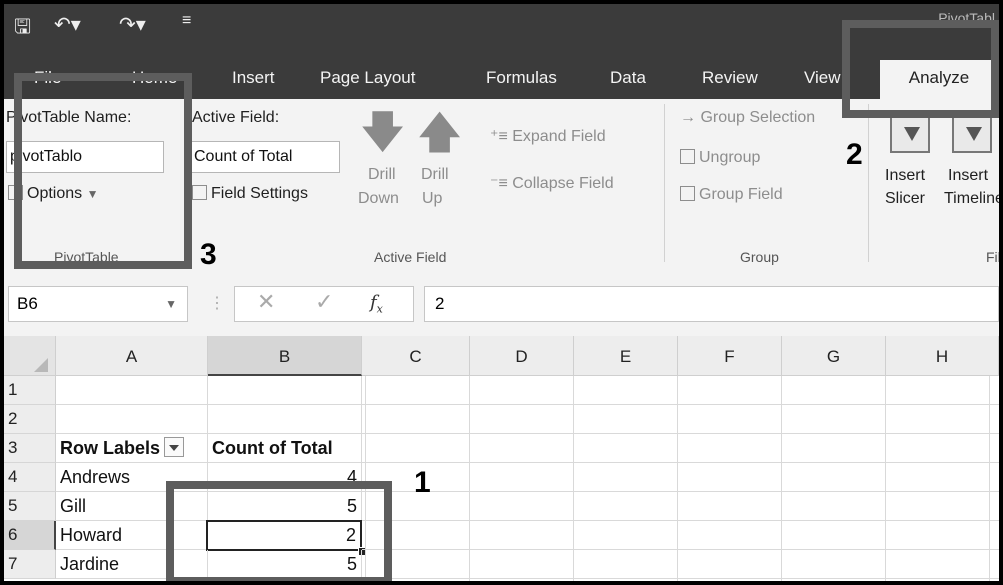  What do you see at coordinates (30, 419) in the screenshot?
I see `row-header-2: 2` at bounding box center [30, 419].